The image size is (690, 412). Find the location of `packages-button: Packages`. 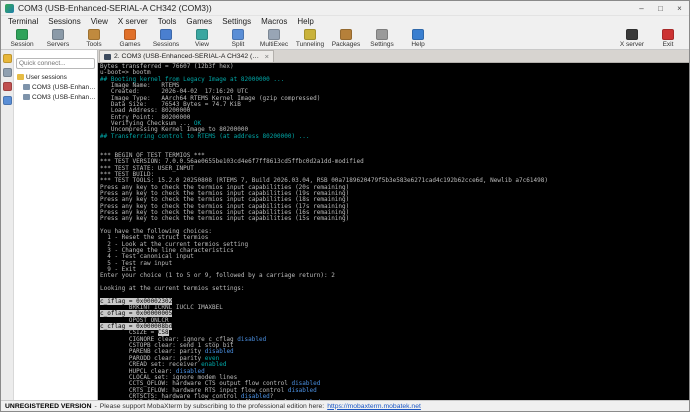

packages-button: Packages is located at coordinates (346, 38).